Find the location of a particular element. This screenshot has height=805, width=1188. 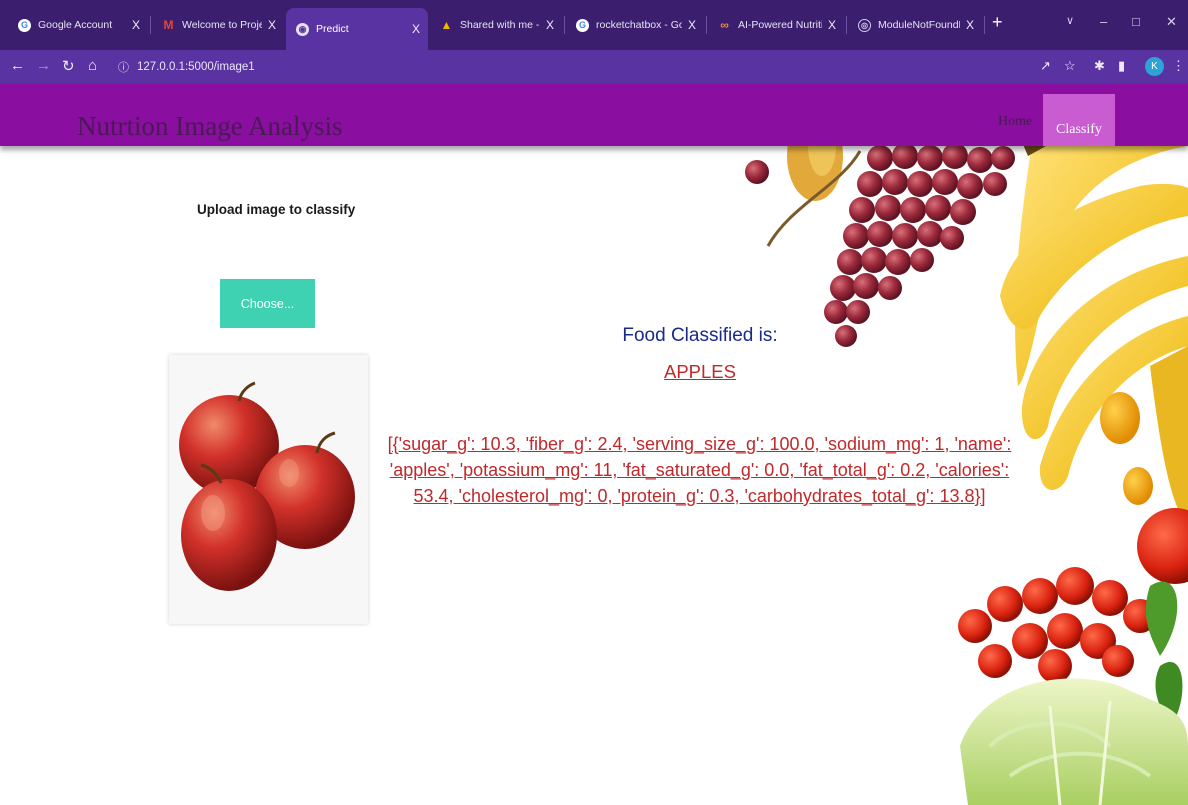

site-header: Nutrtion Image Analysis Home Classify is located at coordinates (594, 115).